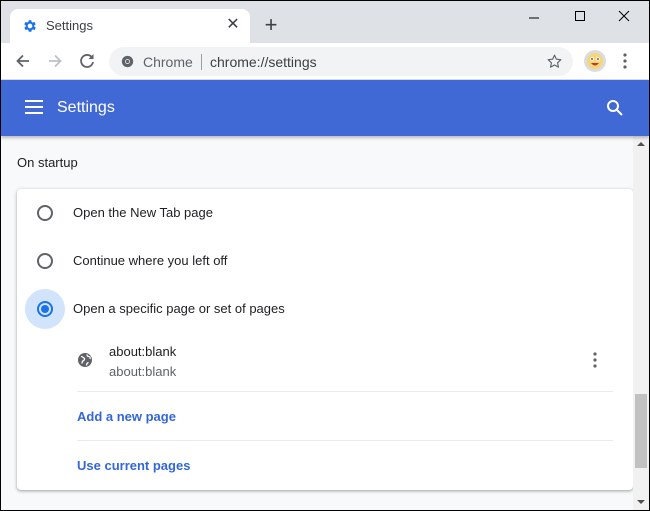 The image size is (650, 511). What do you see at coordinates (641, 323) in the screenshot?
I see `vertical-scrollbar` at bounding box center [641, 323].